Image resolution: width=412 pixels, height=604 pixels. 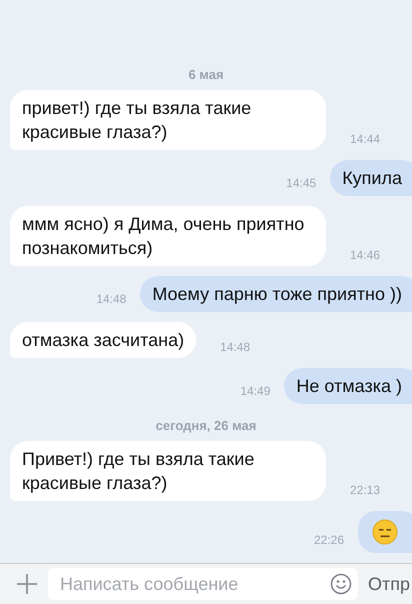 I want to click on message-input: Написать сообщение, so click(x=194, y=584).